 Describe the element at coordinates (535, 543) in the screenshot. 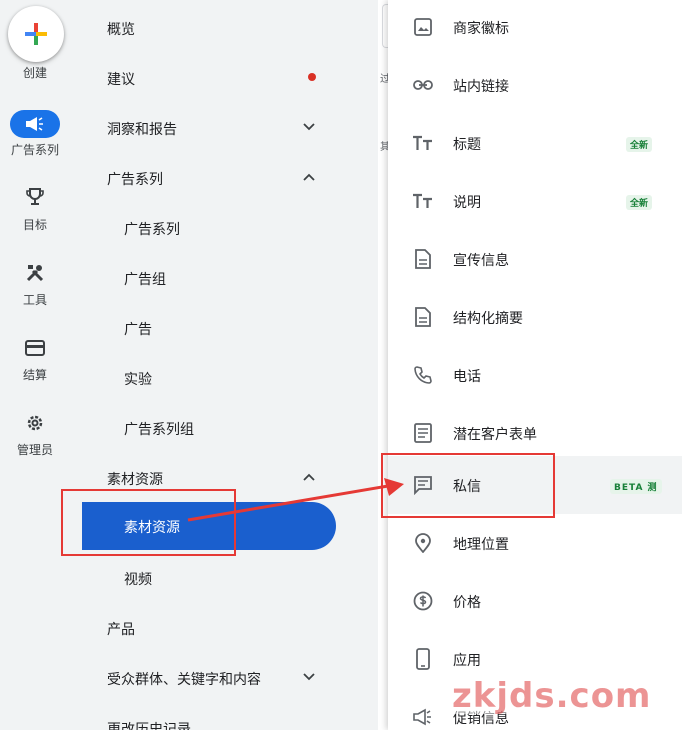

I see `menu-item-locations: 地理位置` at that location.